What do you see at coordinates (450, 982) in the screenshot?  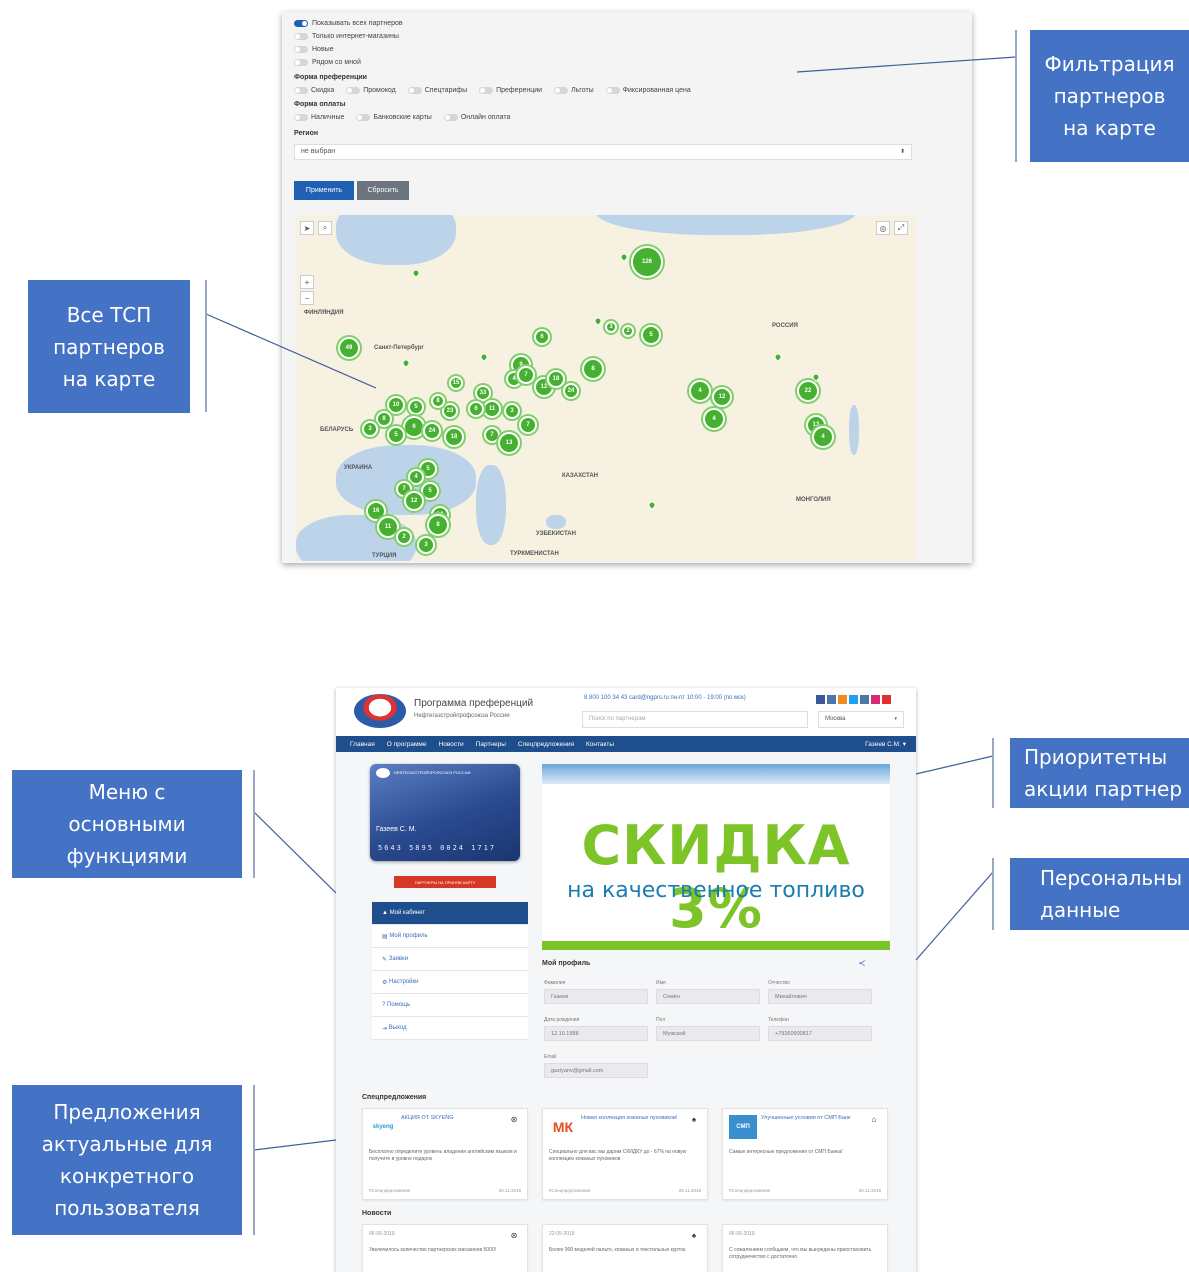 I see `menu-item-settings: ⚙ Настройки` at bounding box center [450, 982].